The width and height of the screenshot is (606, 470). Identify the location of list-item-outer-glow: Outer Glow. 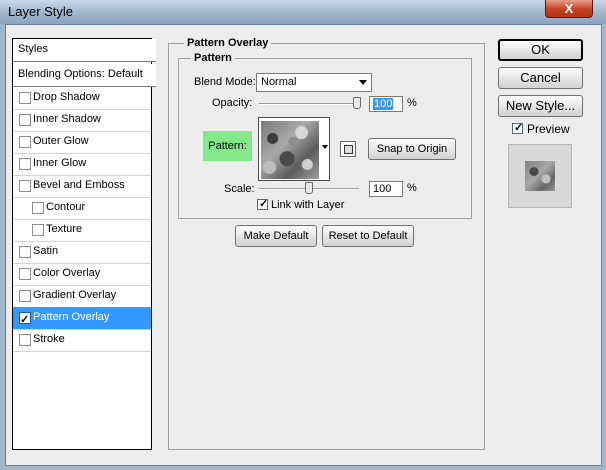
(82, 142).